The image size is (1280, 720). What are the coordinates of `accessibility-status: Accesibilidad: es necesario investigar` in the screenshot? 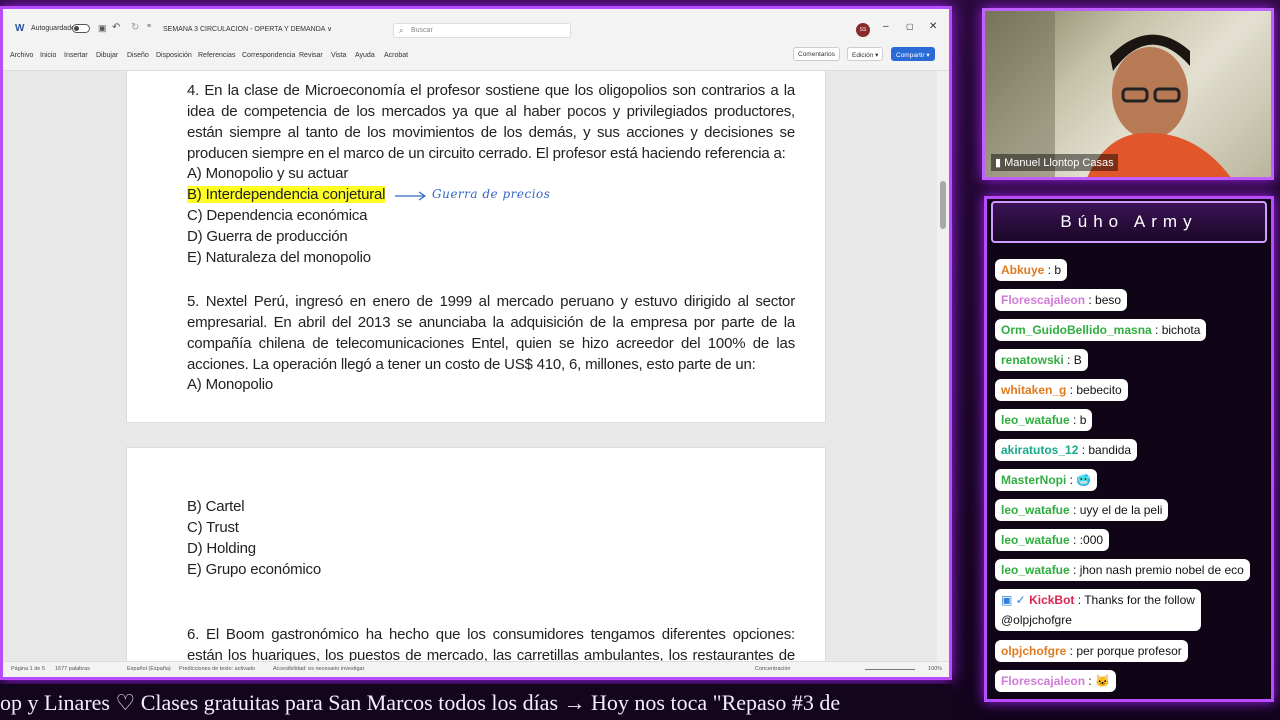 It's located at (318, 669).